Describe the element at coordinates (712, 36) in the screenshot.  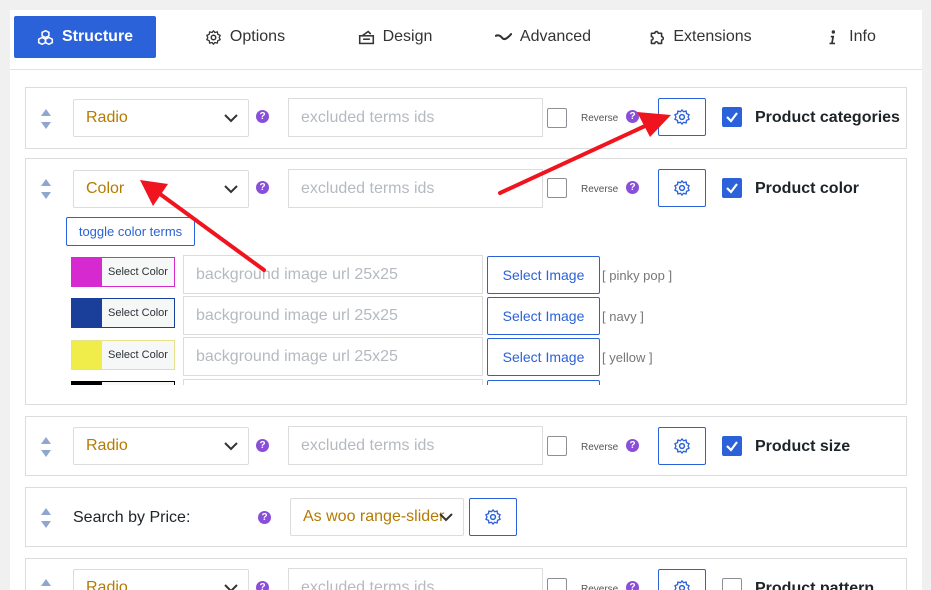
I see `tab-label: Extensions` at that location.